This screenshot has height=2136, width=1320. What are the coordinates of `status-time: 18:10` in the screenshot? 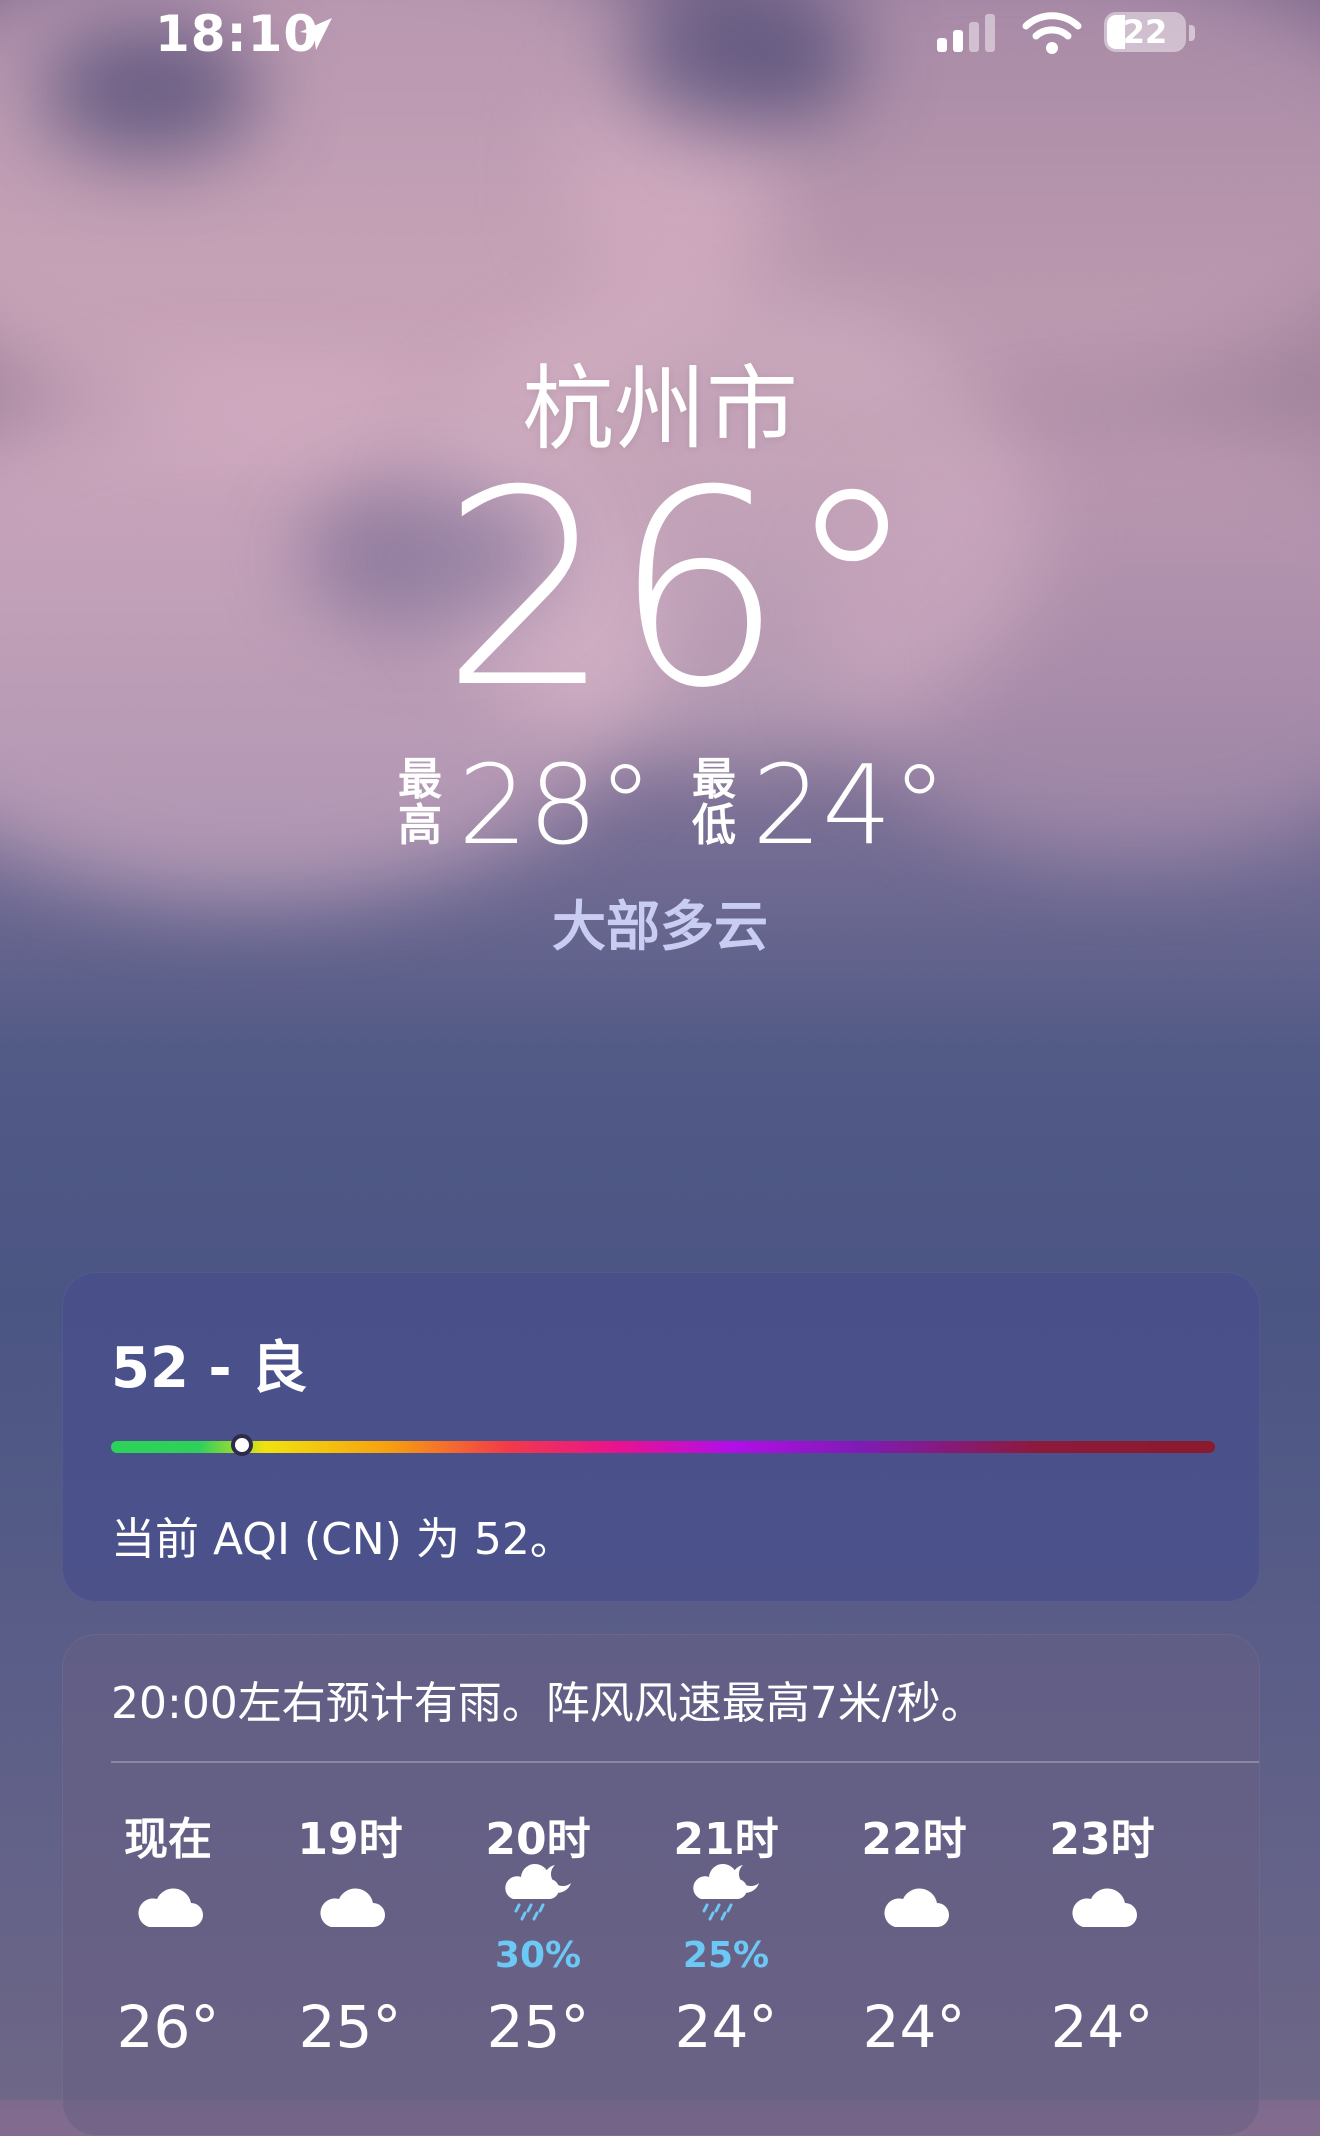 It's located at (237, 34).